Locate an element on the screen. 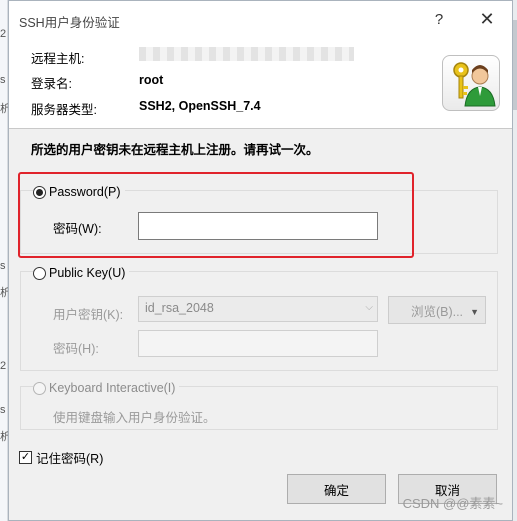 The image size is (517, 521). user-key-label: 用户密钥(K): is located at coordinates (88, 315).